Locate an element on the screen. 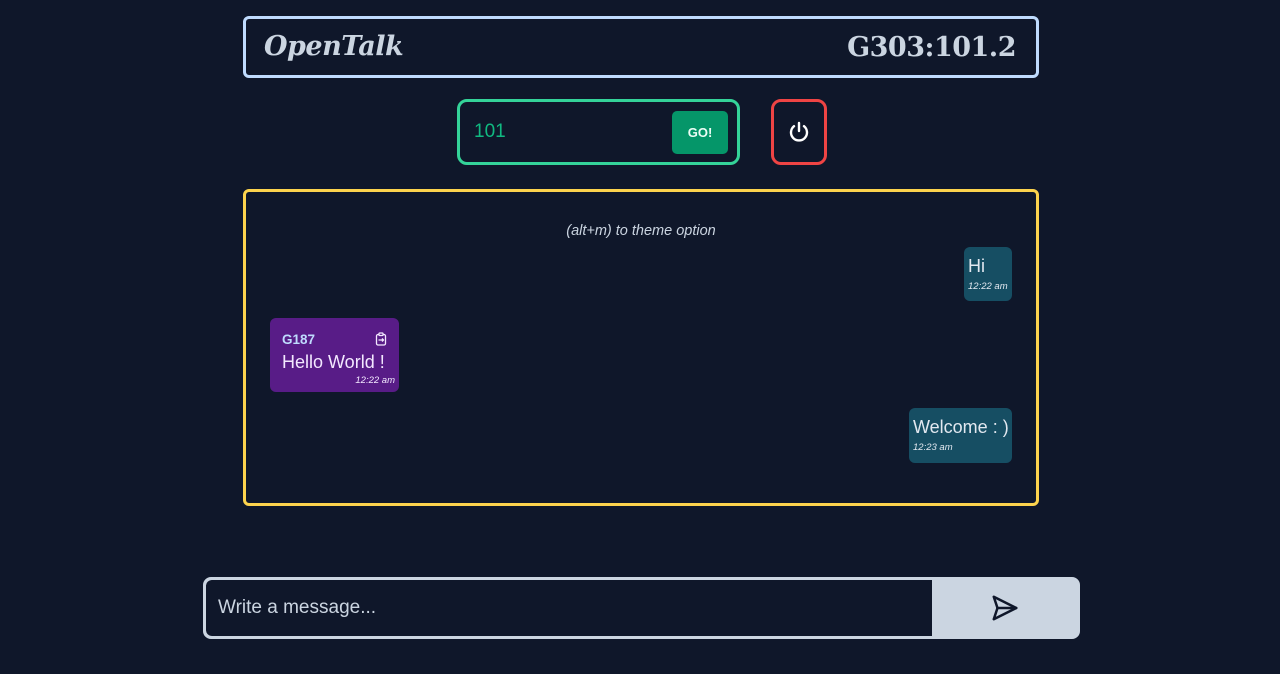  message-sender: G187 is located at coordinates (299, 339).